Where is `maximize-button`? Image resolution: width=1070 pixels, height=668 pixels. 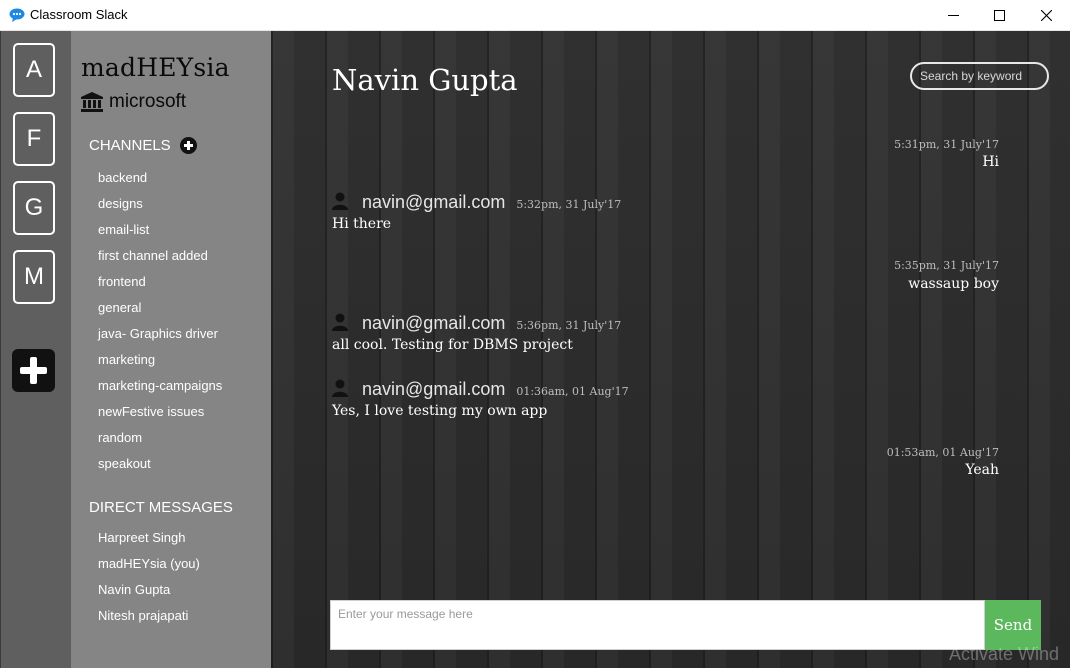 maximize-button is located at coordinates (999, 15).